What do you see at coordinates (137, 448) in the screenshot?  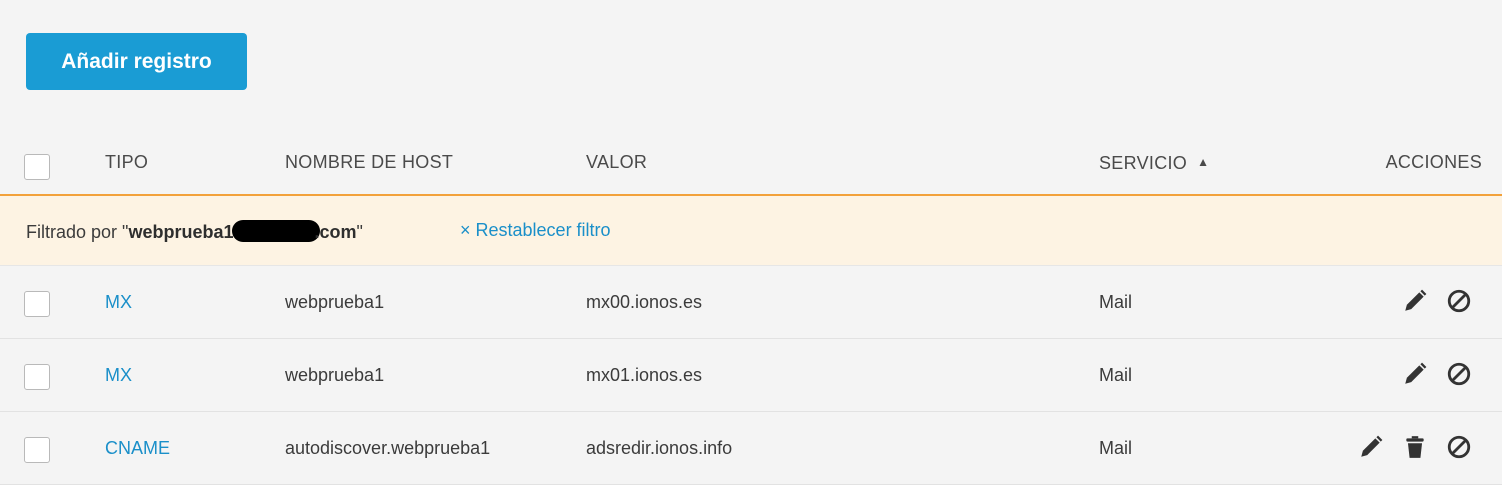 I see `record-type-link: CNAME` at bounding box center [137, 448].